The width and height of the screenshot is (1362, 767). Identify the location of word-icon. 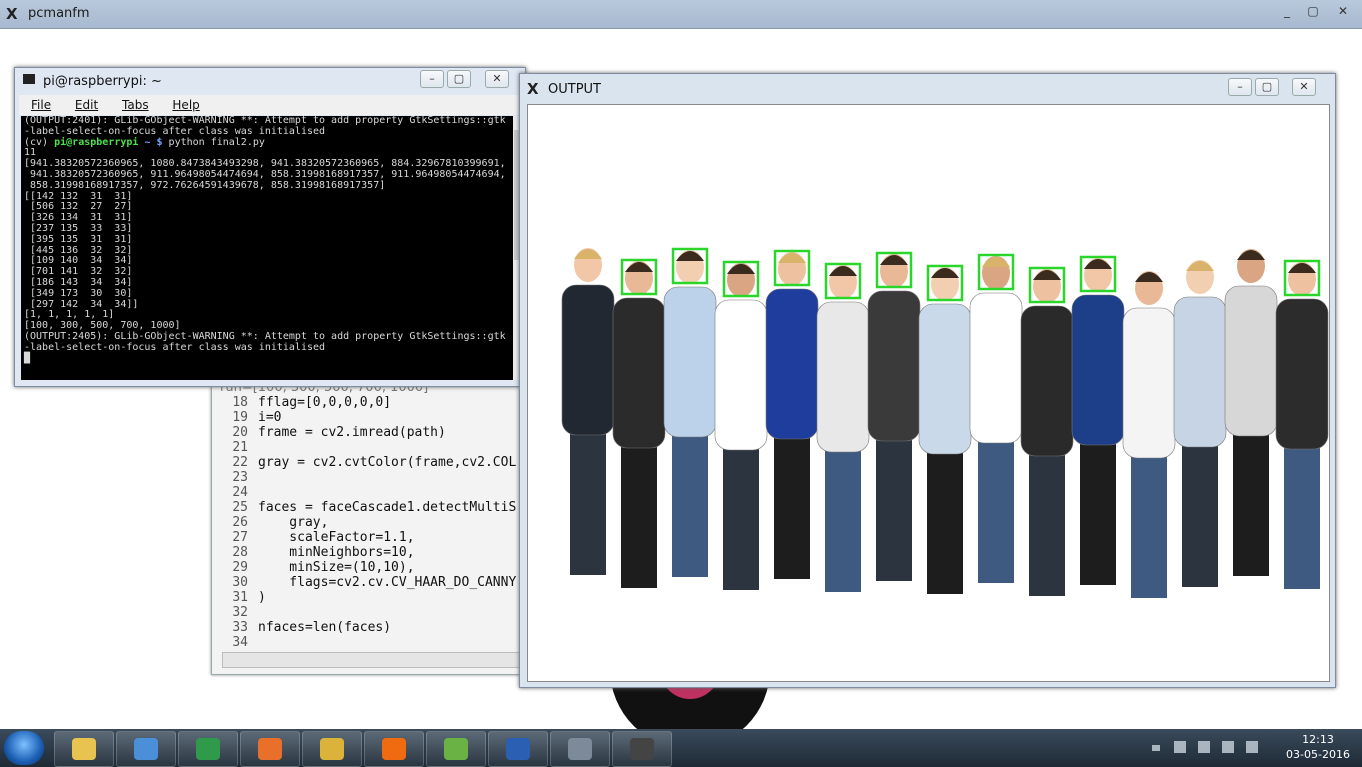
(518, 749).